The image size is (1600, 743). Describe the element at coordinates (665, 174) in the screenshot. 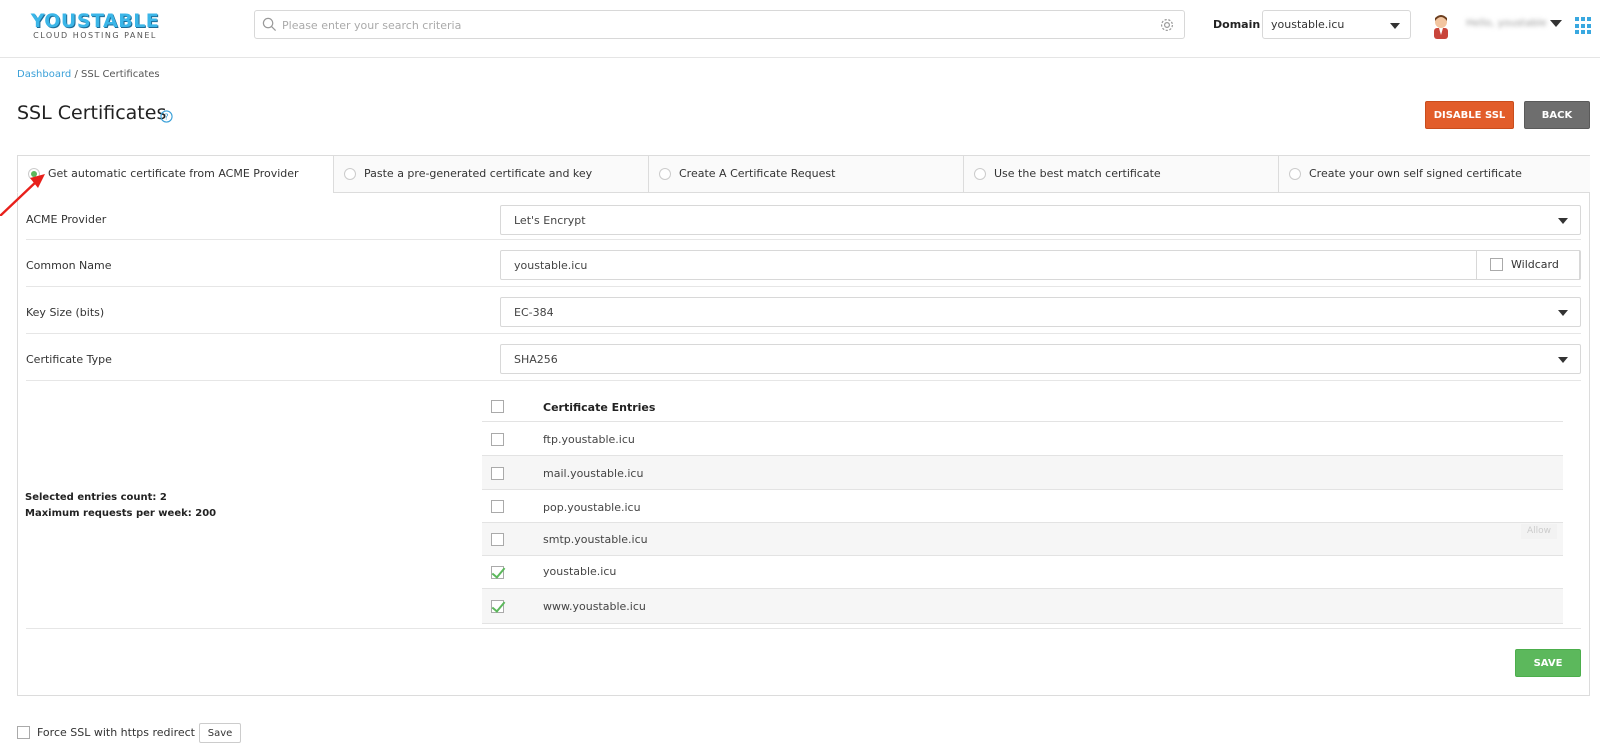

I see `radio-certificate-request` at that location.